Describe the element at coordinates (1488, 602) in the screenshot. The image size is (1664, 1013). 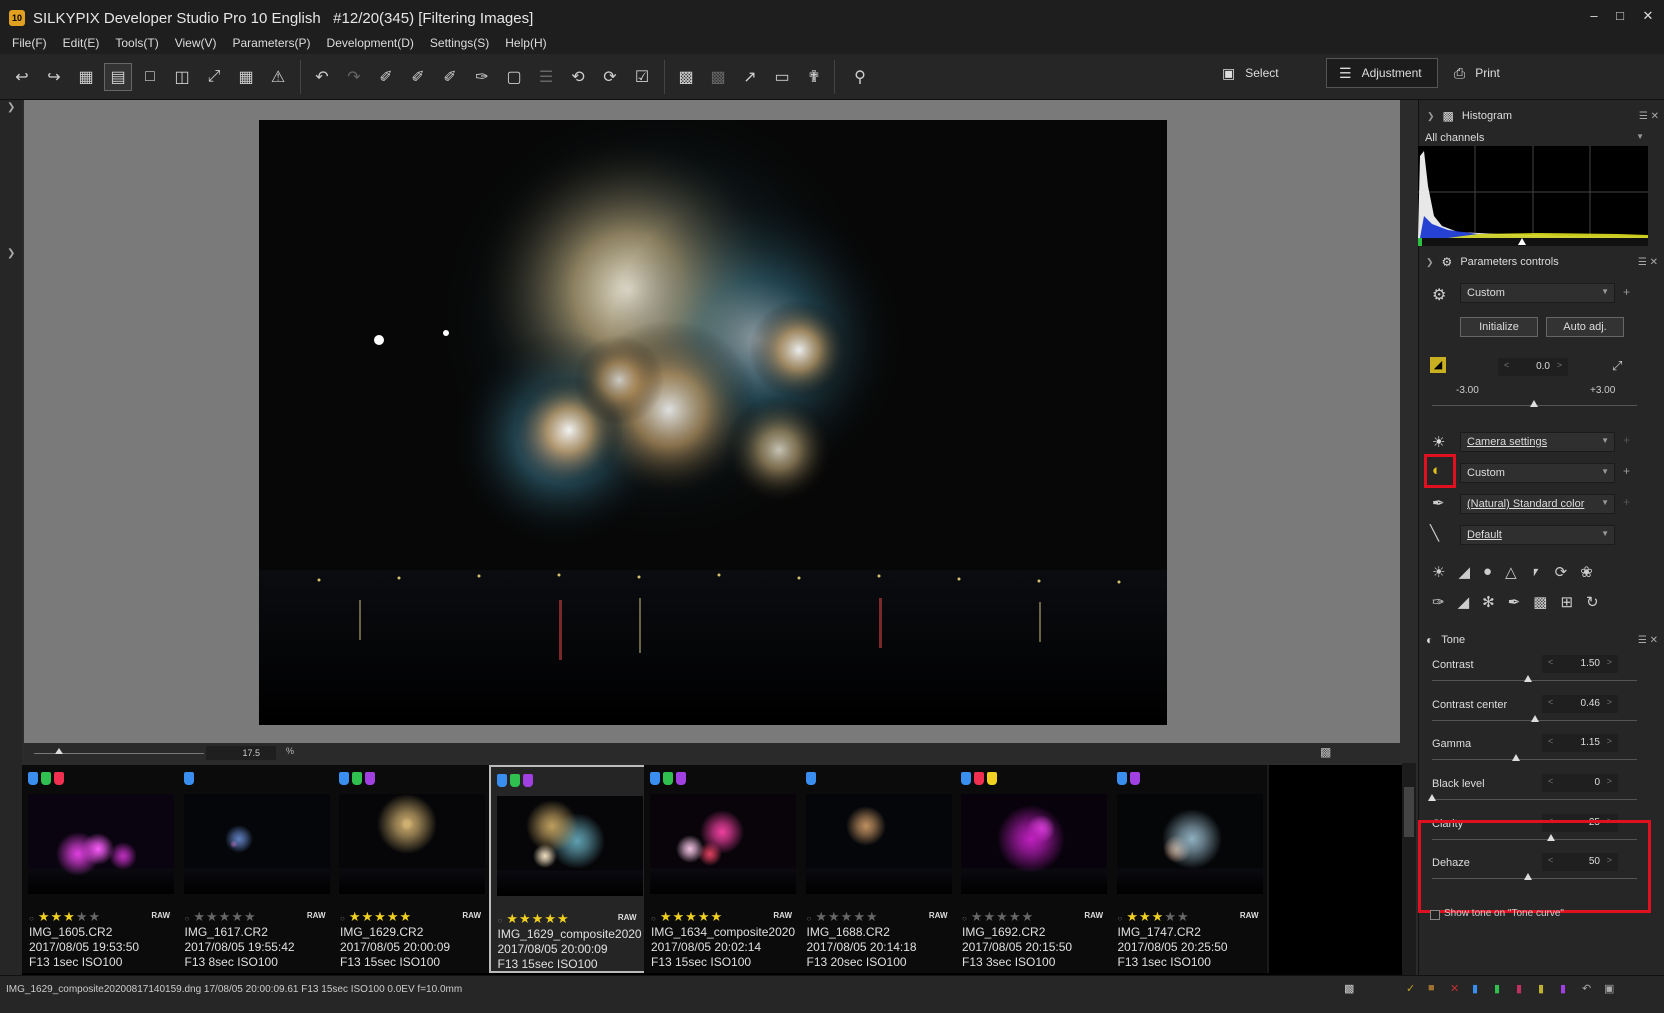
I see `fisheye-icon: ✻` at that location.